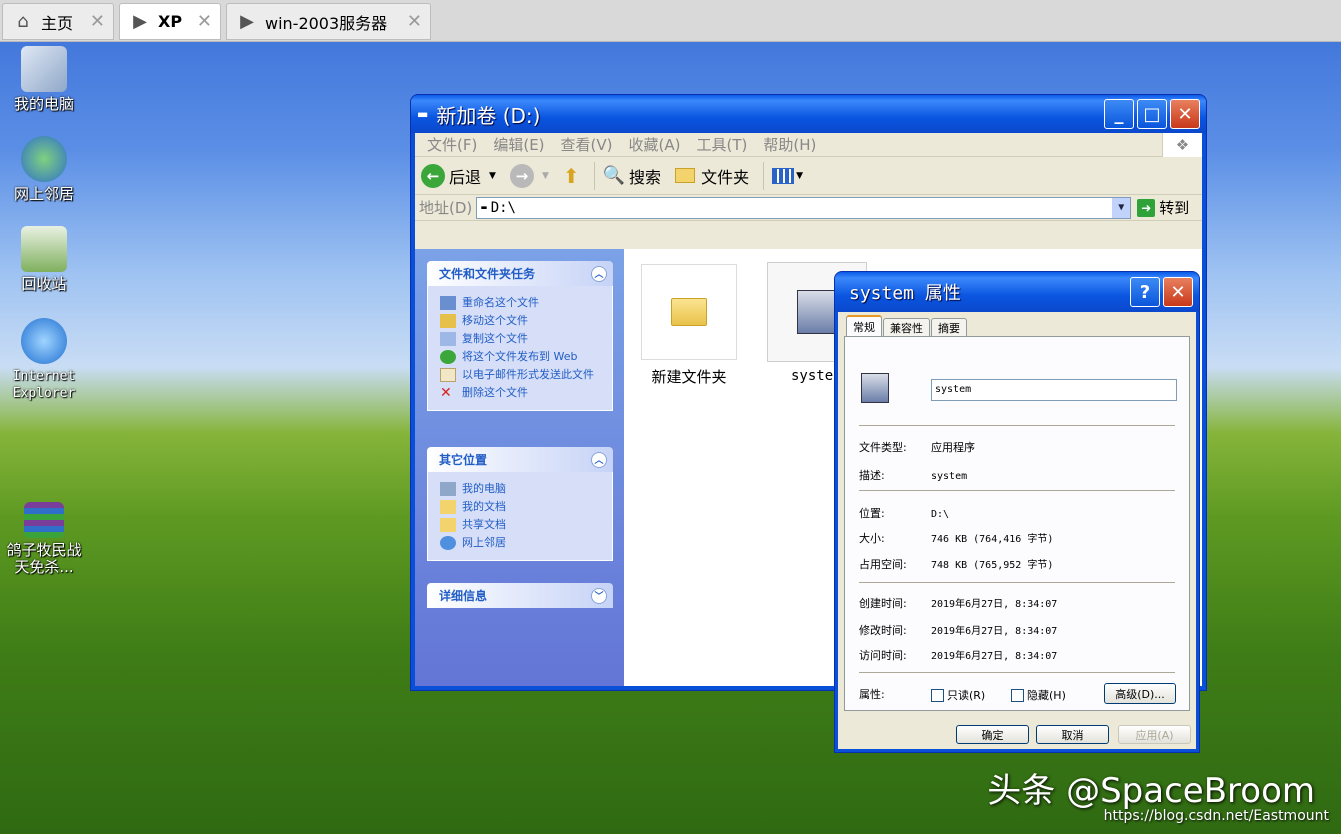  What do you see at coordinates (992, 734) in the screenshot?
I see `ok-button: 确定` at bounding box center [992, 734].